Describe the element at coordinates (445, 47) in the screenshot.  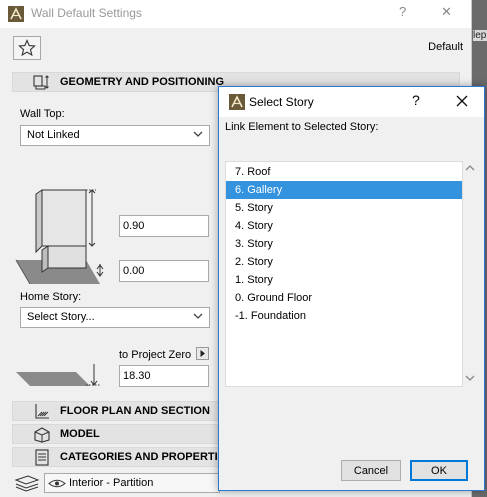
I see `default-label: Default` at that location.